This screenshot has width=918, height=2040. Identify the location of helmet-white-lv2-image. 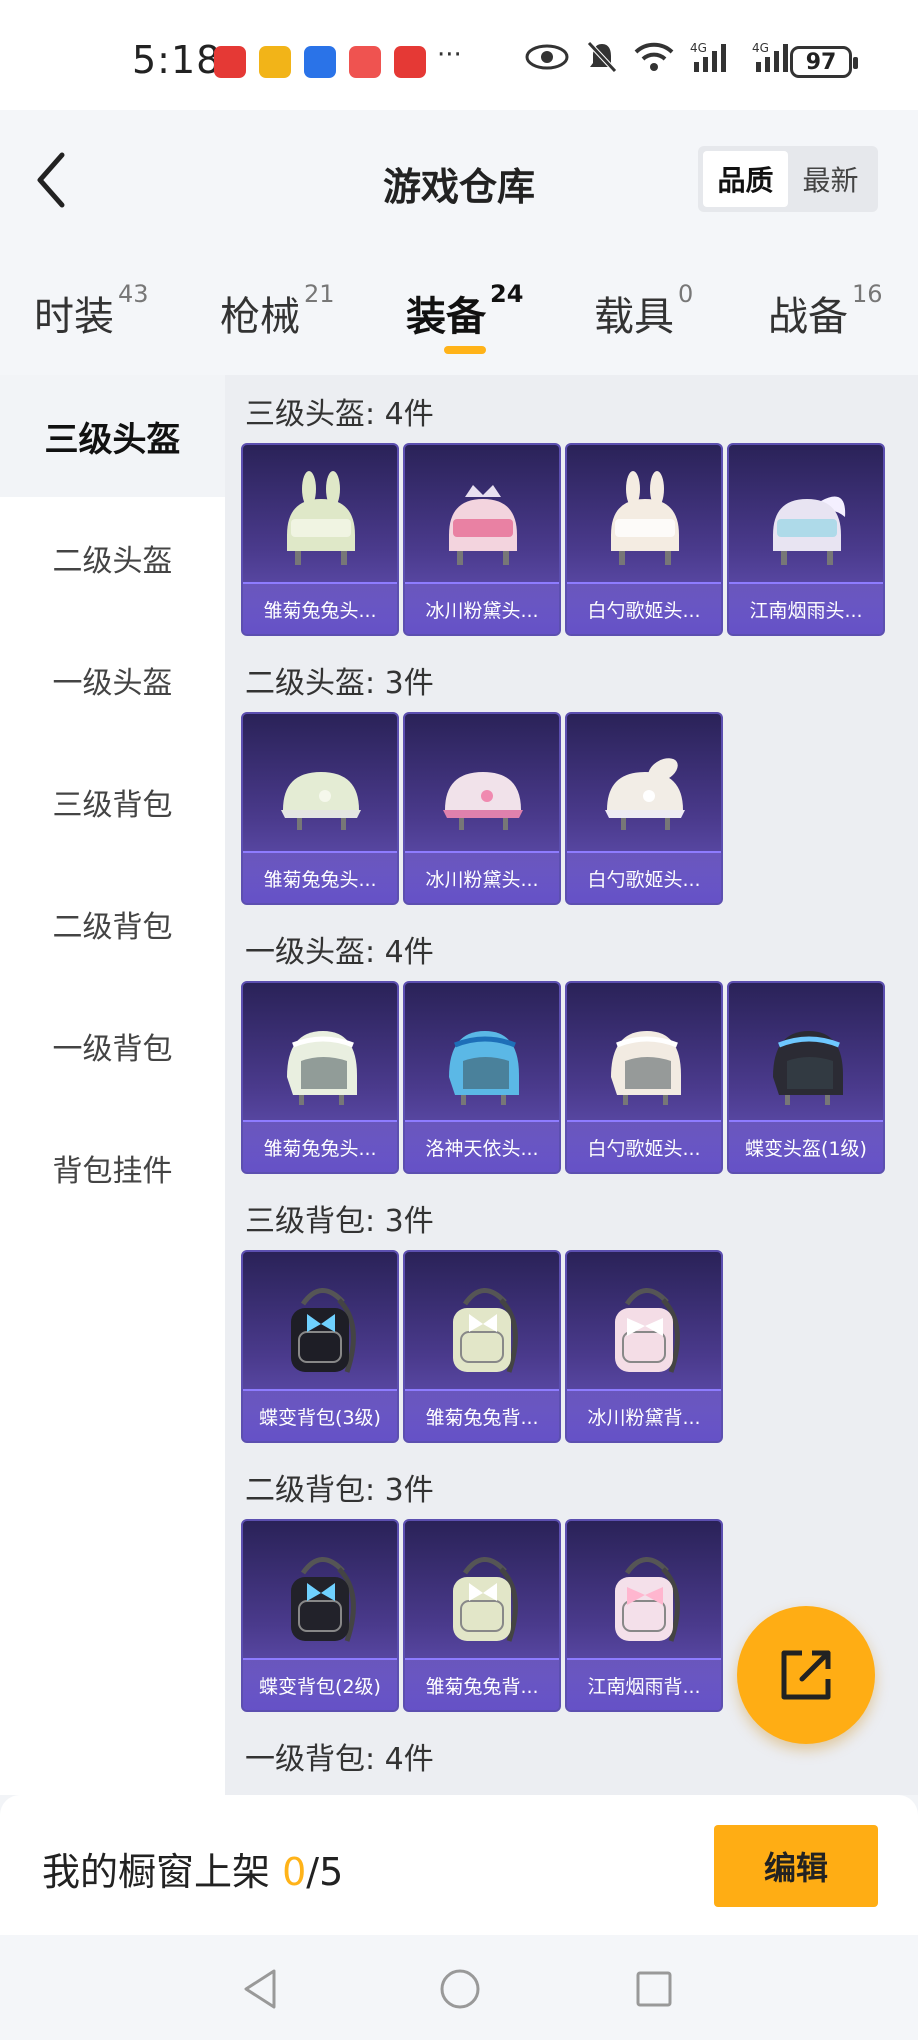
(645, 791).